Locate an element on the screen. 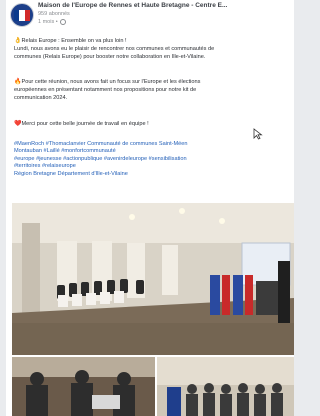 Image resolution: width=320 pixels, height=416 pixels. post-meta: 1 mois • is located at coordinates (52, 22).